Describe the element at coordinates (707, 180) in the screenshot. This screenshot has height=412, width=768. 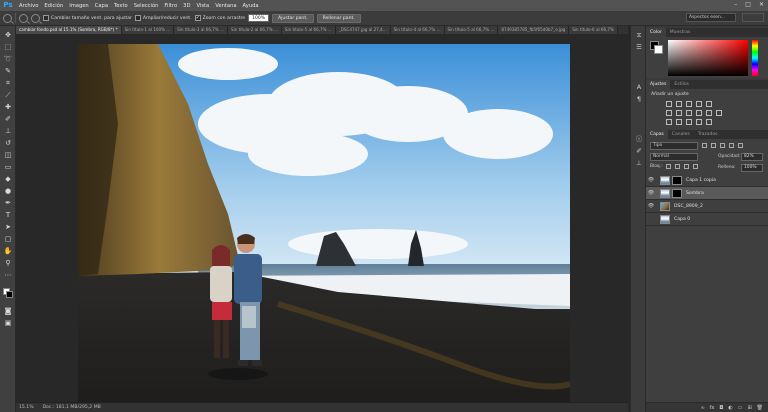
I see `layer-row: 👁 Capa 1 copia` at that location.